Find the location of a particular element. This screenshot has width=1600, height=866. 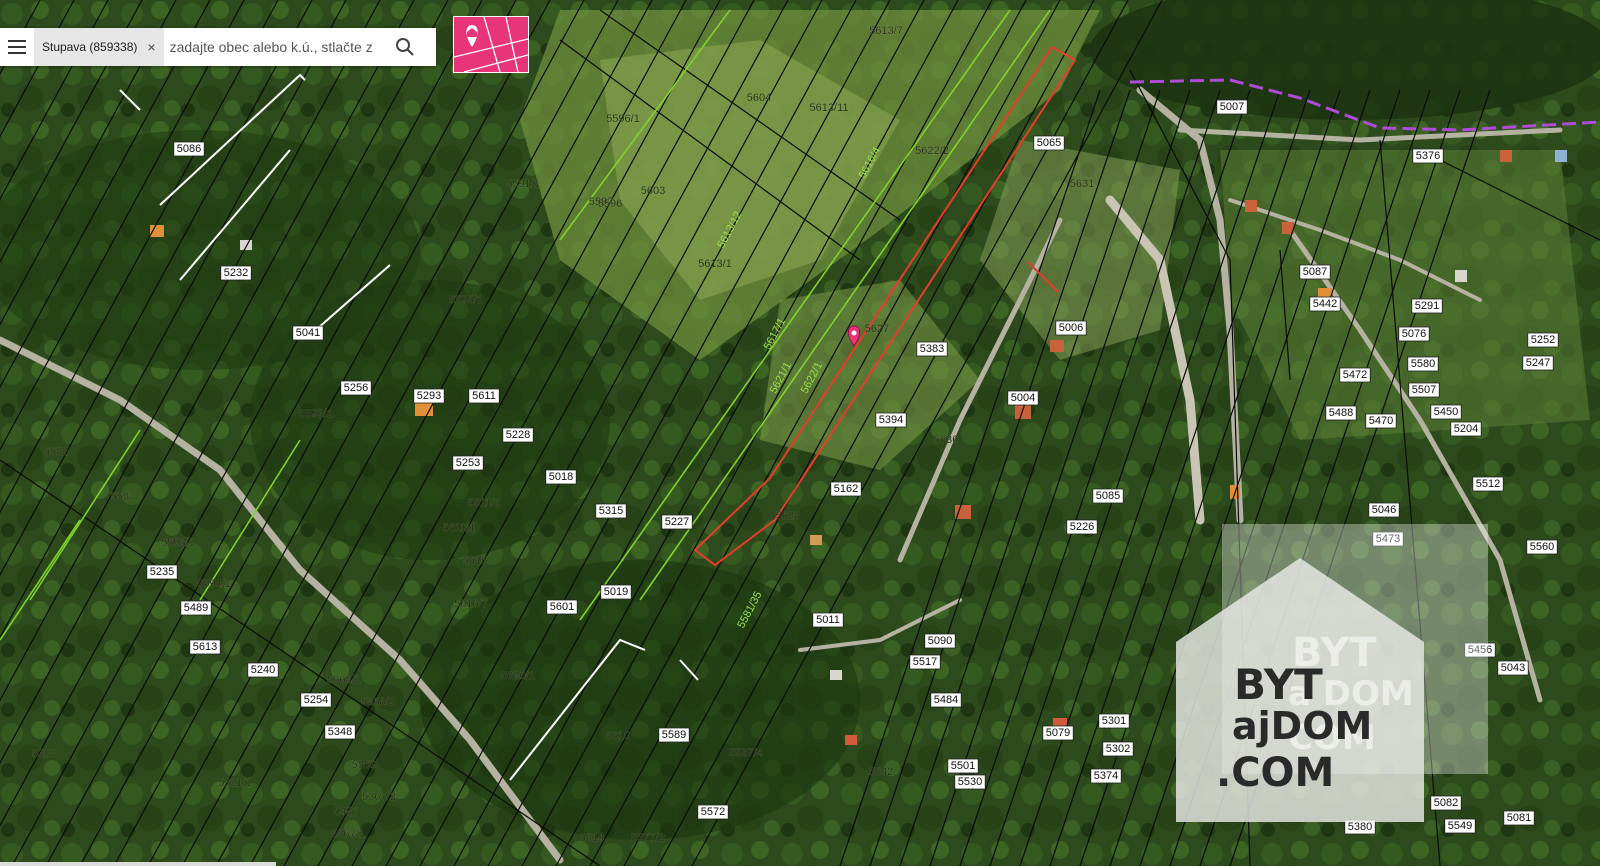

parcel-label: 5614 is located at coordinates (592, 838).